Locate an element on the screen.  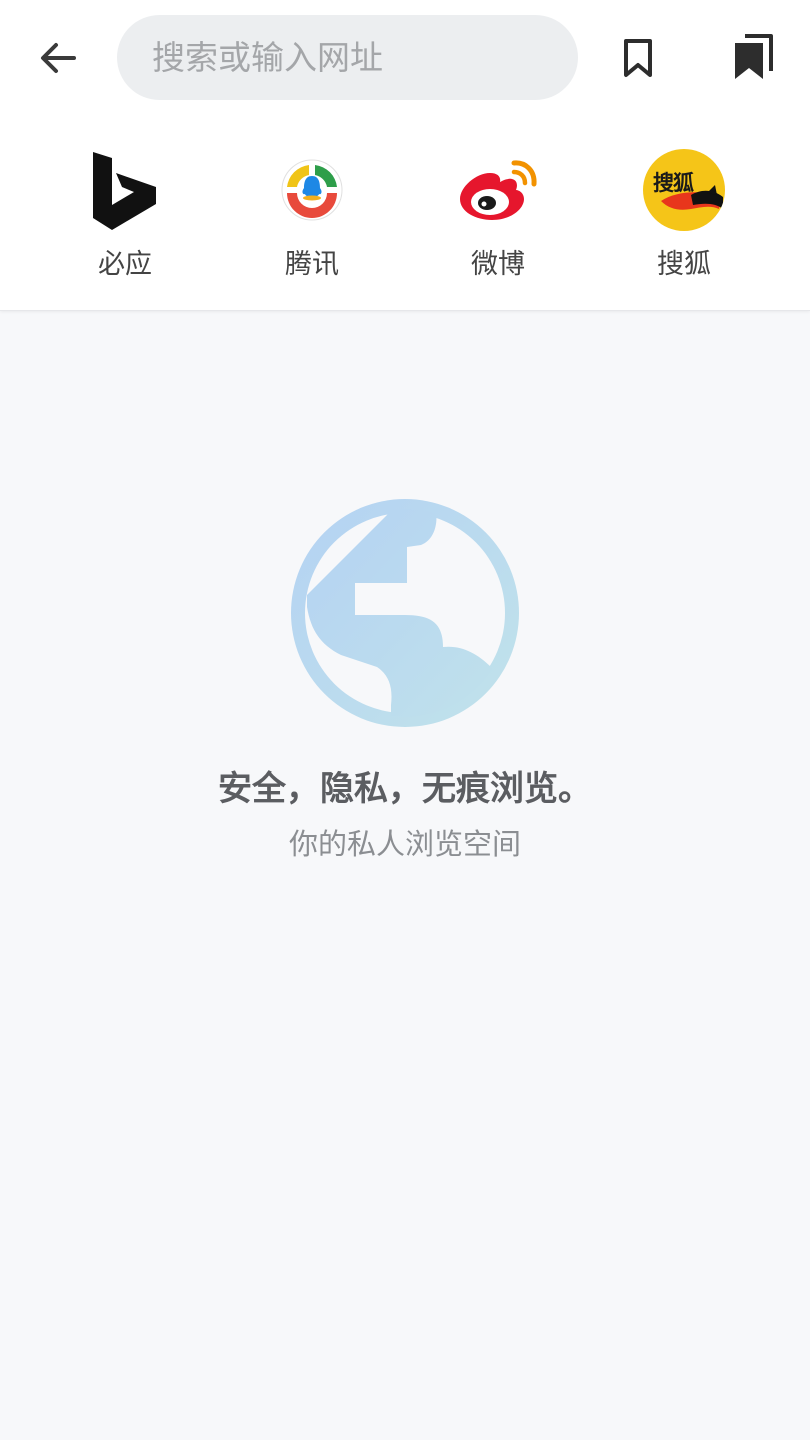
back-button is located at coordinates (58, 58).